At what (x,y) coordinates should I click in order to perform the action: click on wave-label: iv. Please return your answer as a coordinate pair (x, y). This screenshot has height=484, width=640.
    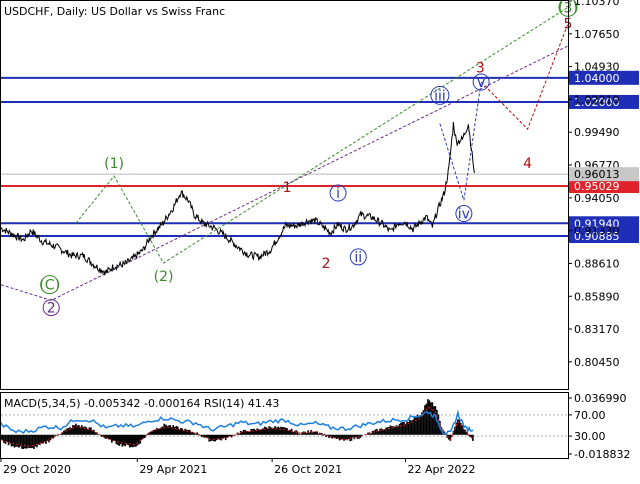
    Looking at the image, I should click on (464, 215).